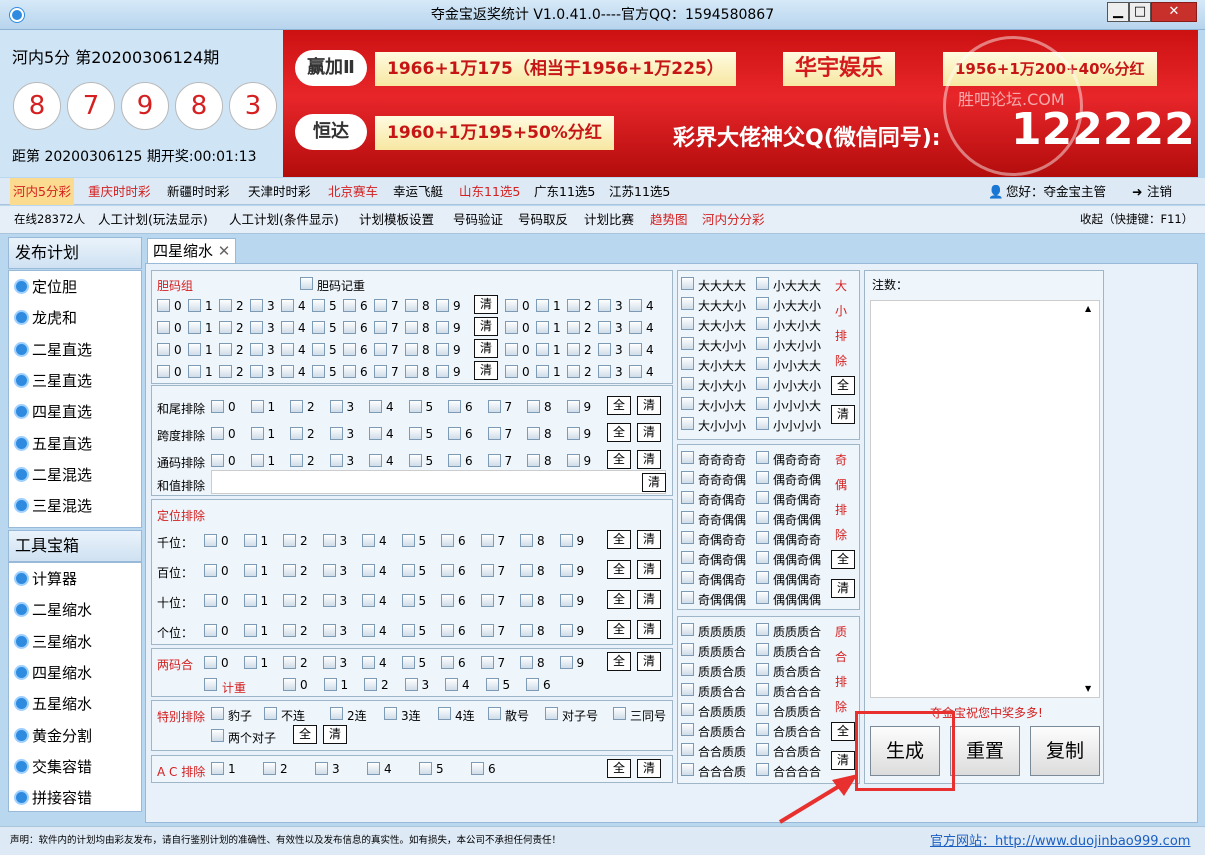 This screenshot has height=855, width=1205. Describe the element at coordinates (1118, 12) in the screenshot. I see `minimize-button: ▁` at that location.